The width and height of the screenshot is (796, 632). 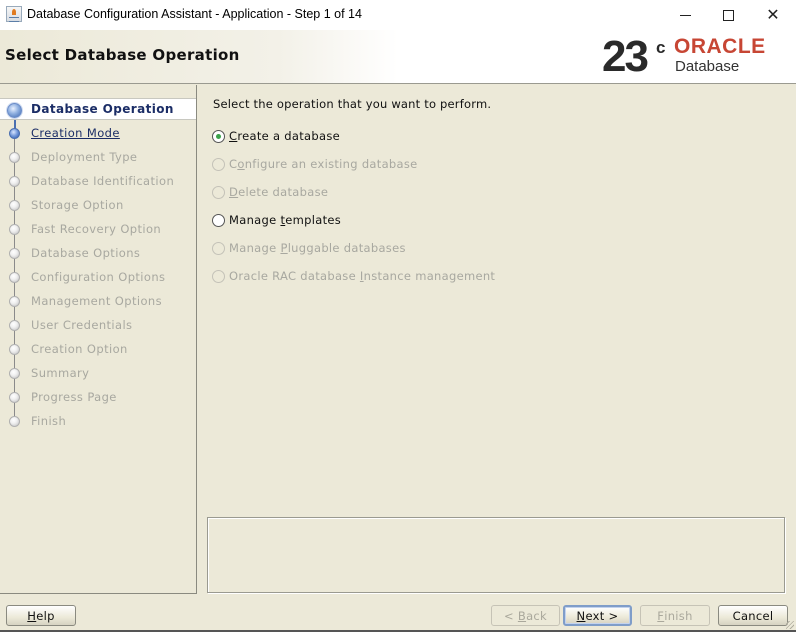 I want to click on option-label-pre: Oracle RAC database, so click(x=294, y=276).